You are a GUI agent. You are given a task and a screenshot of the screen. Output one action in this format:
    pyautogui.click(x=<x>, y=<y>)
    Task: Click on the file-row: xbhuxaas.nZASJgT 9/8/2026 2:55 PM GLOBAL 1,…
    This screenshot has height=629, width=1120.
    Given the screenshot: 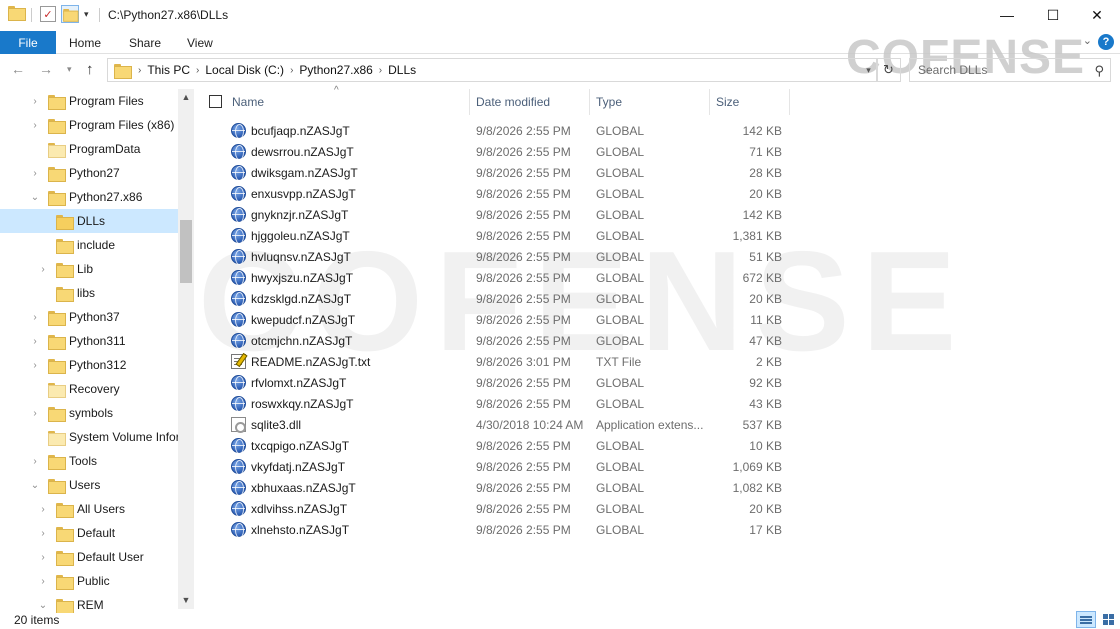 What is the action you would take?
    pyautogui.click(x=496, y=487)
    